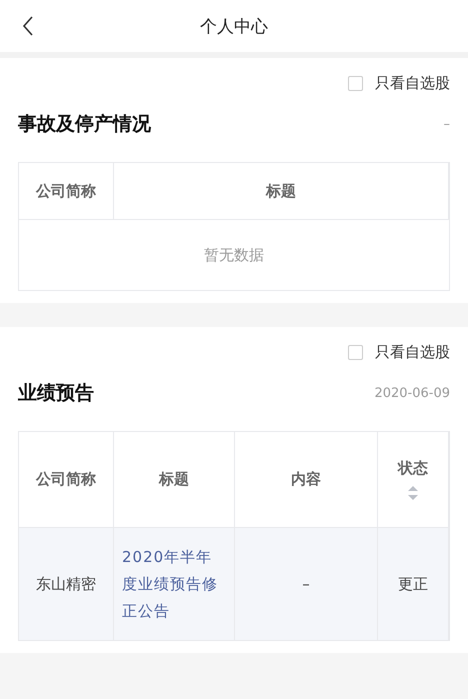  I want to click on table-cell: 2020年半年度业绩预告修正公告, so click(174, 584).